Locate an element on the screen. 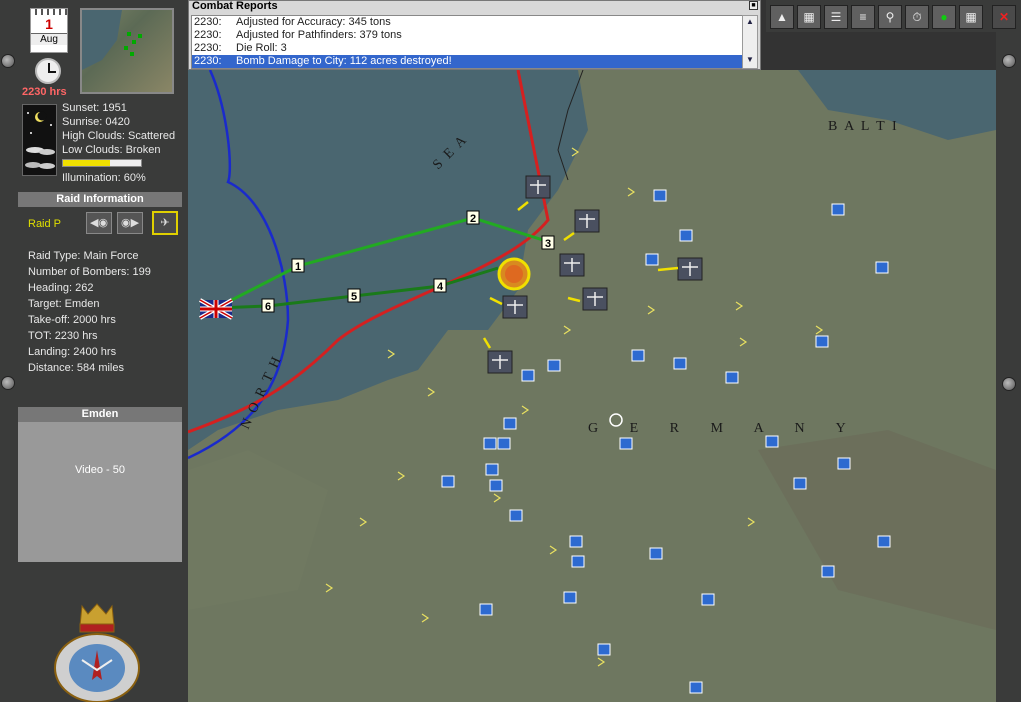 The height and width of the screenshot is (702, 1021). waypoint-2: 2 is located at coordinates (473, 219).